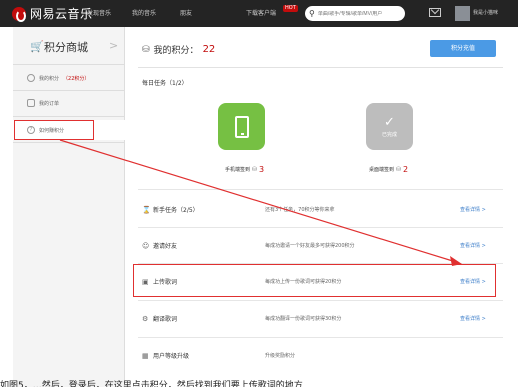  I want to click on logo-text: 网易云音乐, so click(61, 14).